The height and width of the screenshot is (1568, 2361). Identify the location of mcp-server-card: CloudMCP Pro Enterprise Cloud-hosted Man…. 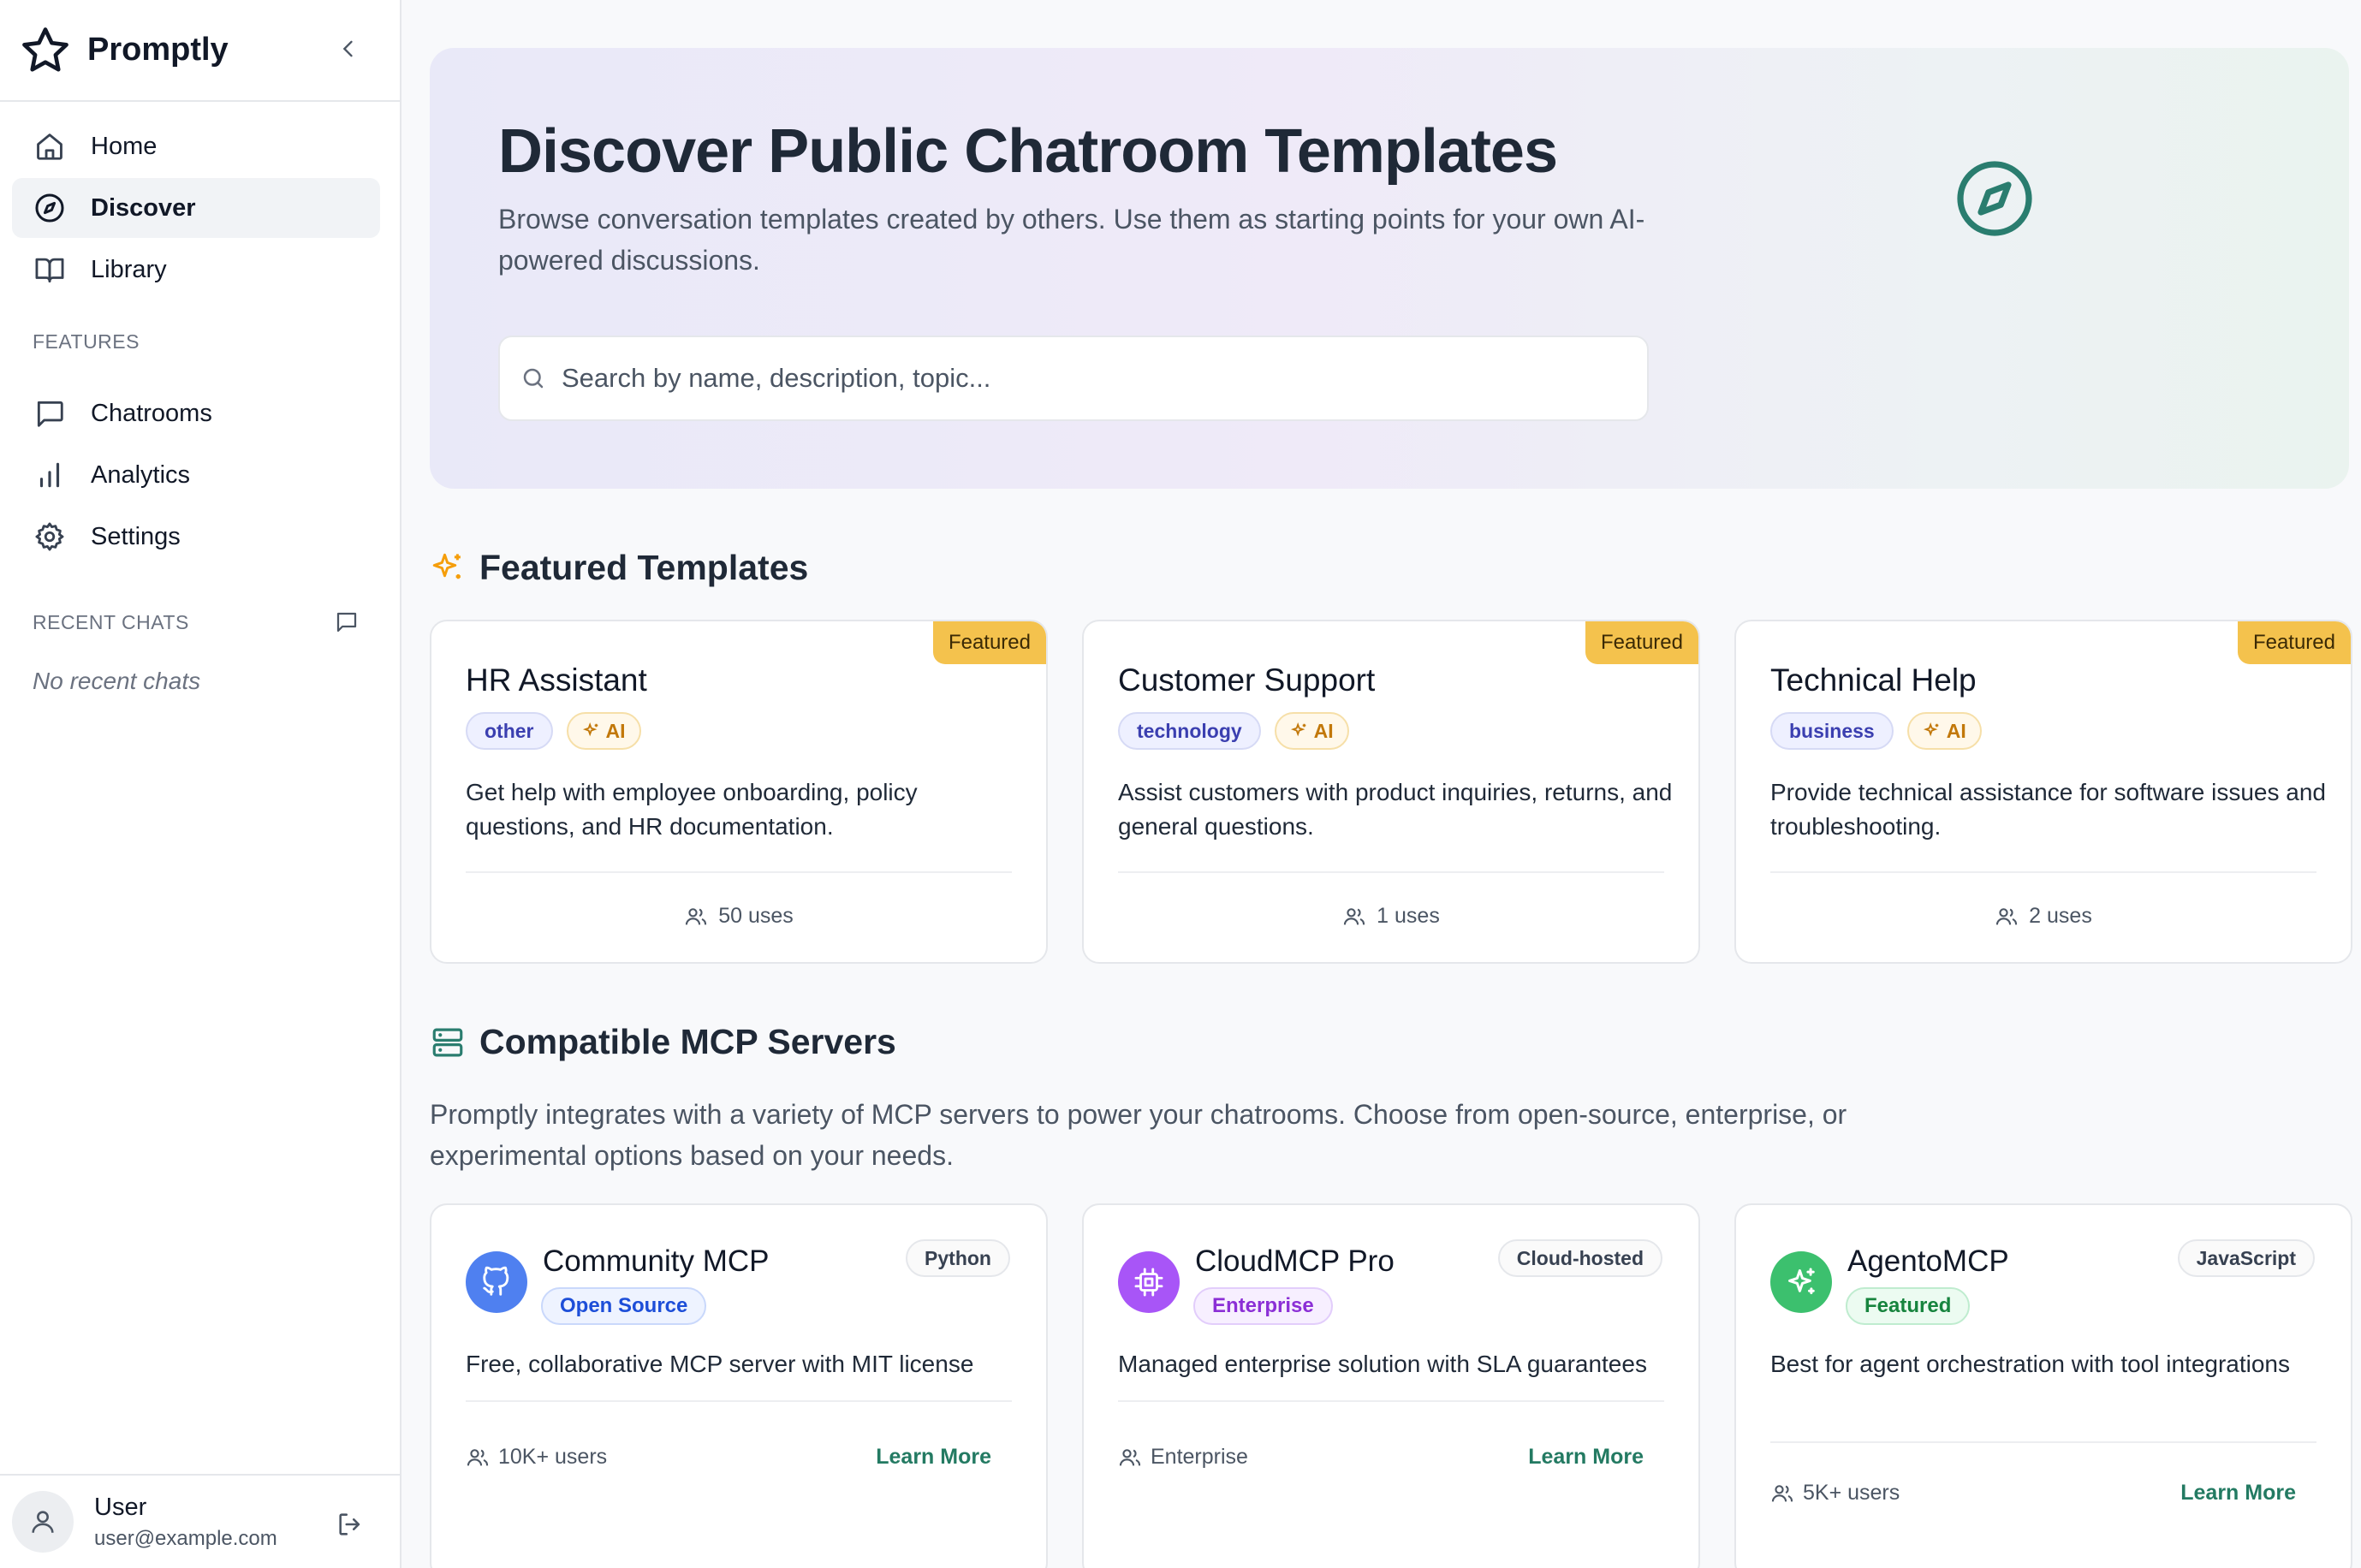
(1391, 1385).